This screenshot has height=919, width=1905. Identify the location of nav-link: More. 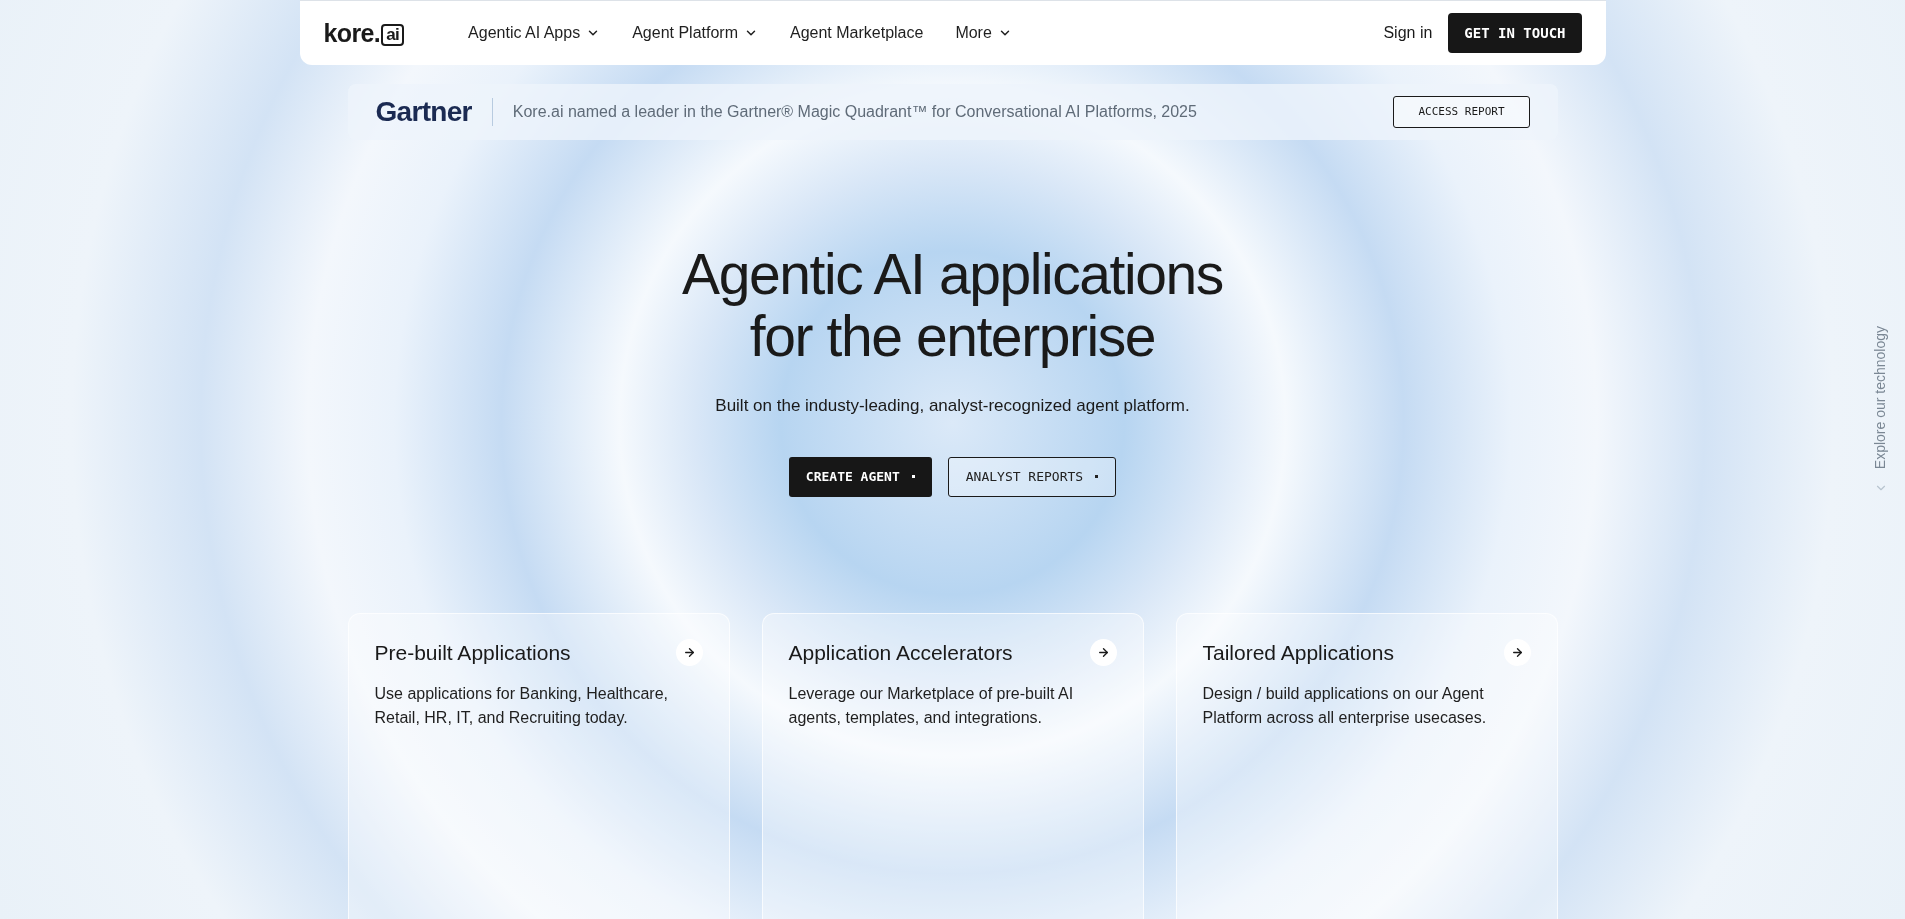
(983, 33).